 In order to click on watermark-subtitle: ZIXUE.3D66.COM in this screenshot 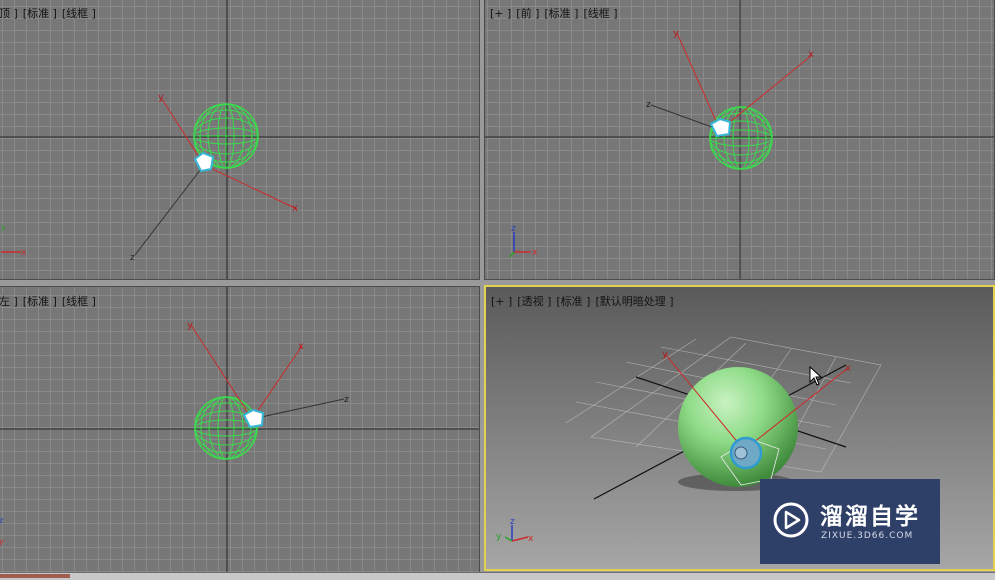, I will do `click(867, 536)`.